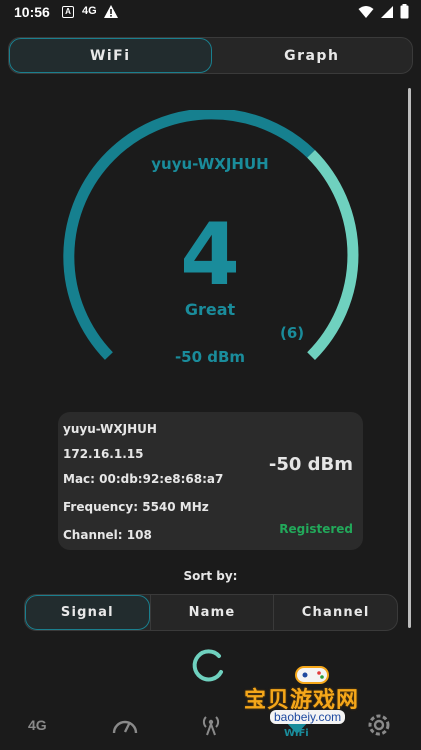 This screenshot has width=421, height=750. I want to click on gauge-level: 4, so click(210, 255).